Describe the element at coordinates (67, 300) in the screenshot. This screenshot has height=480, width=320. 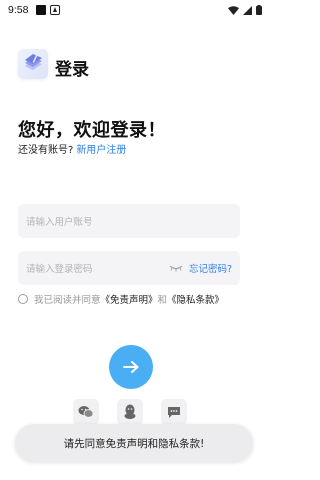
I see `agreement-prefix: 我已阅读并同意` at that location.